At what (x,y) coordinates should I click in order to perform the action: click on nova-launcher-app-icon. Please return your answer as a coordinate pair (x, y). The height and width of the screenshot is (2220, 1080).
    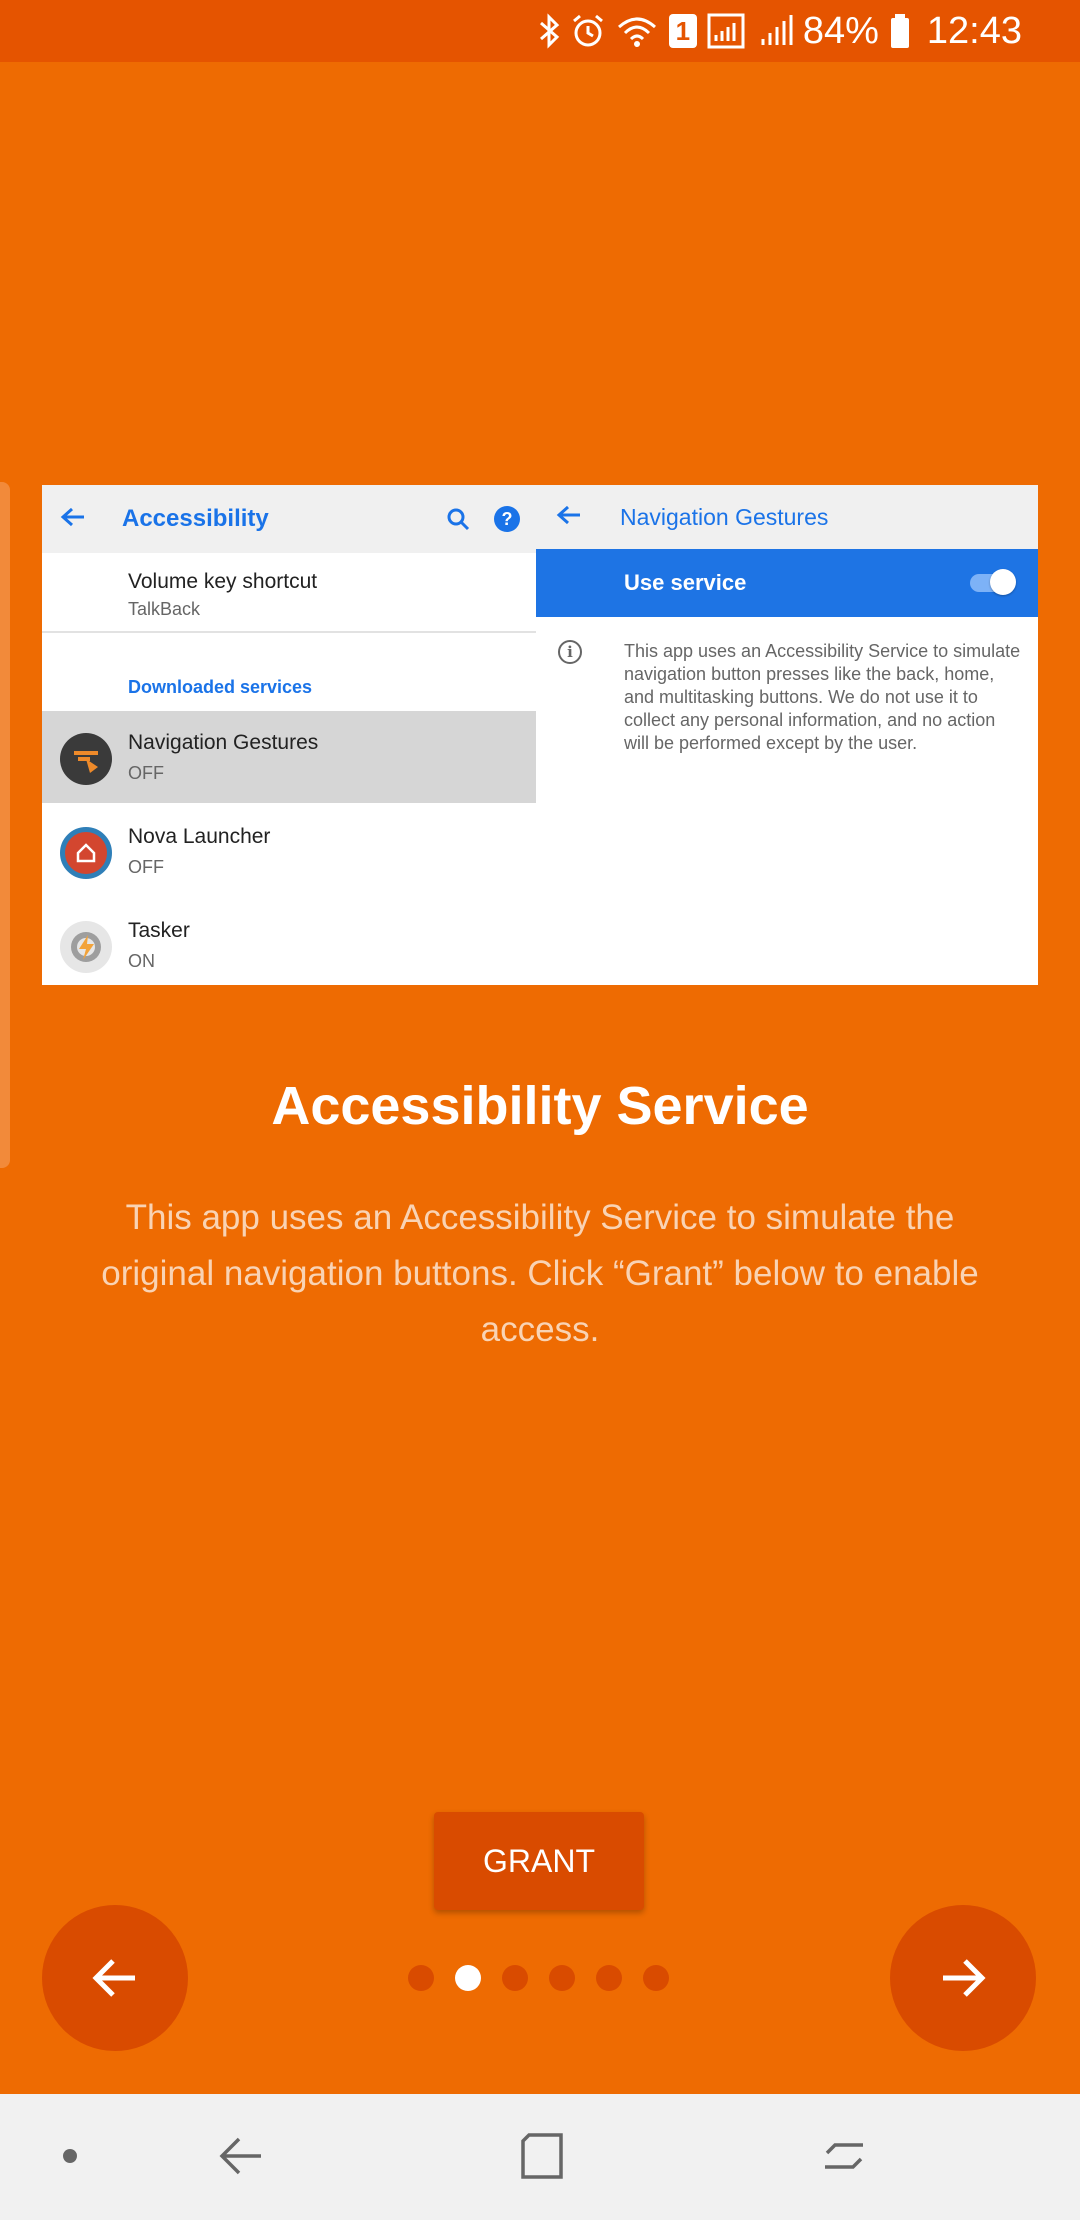
    Looking at the image, I should click on (86, 853).